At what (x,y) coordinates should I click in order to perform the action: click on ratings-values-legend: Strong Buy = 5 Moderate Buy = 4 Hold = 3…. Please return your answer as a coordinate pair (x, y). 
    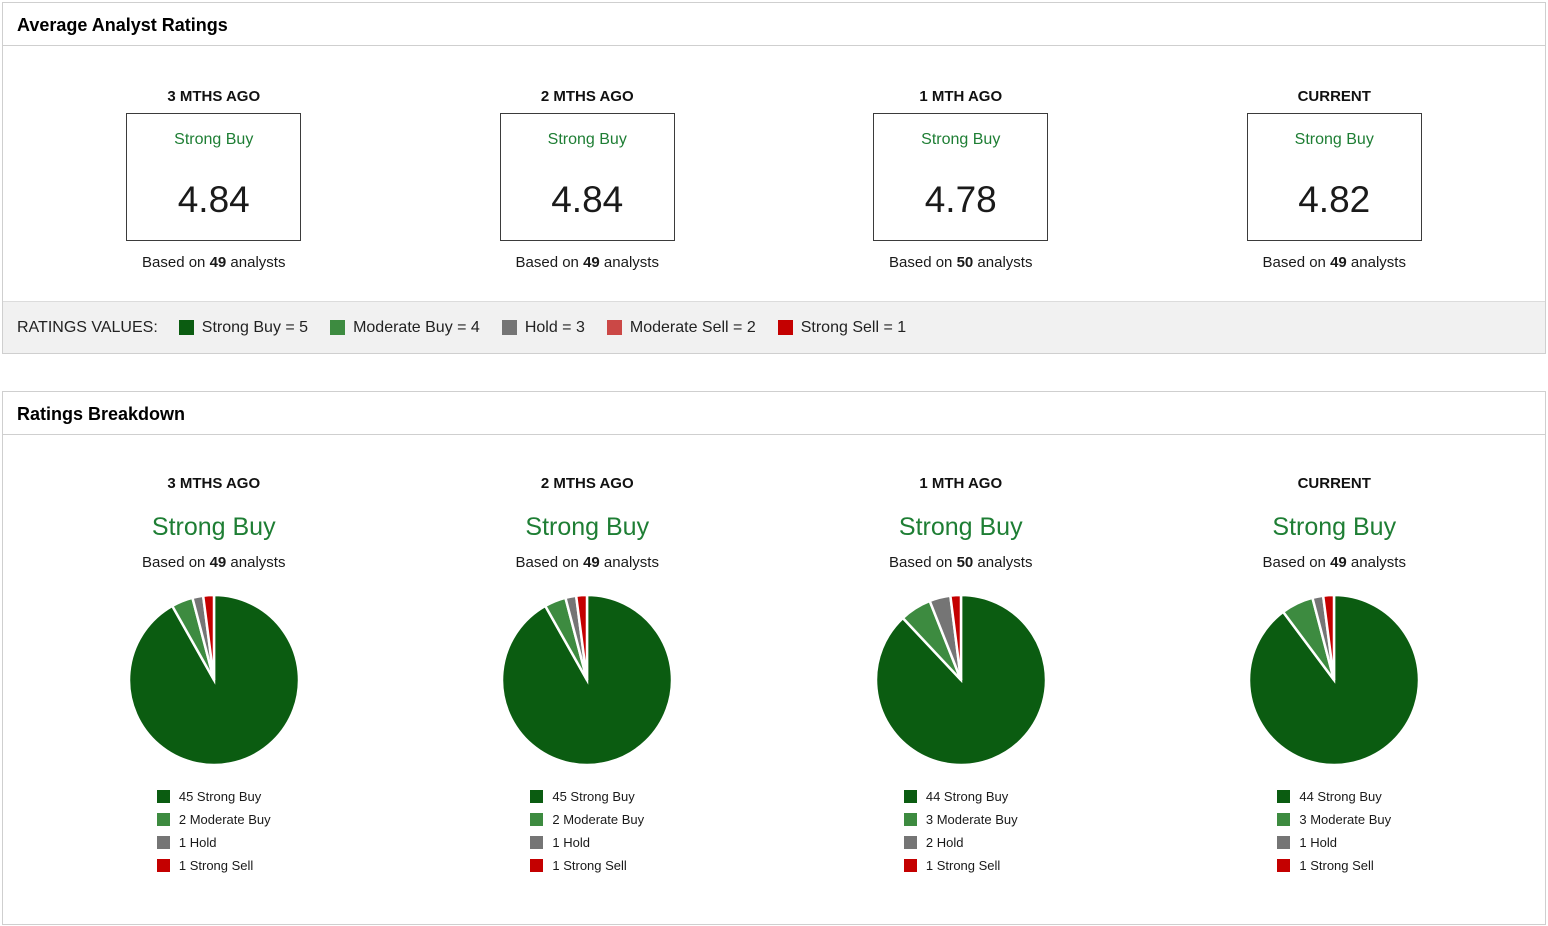
    Looking at the image, I should click on (542, 327).